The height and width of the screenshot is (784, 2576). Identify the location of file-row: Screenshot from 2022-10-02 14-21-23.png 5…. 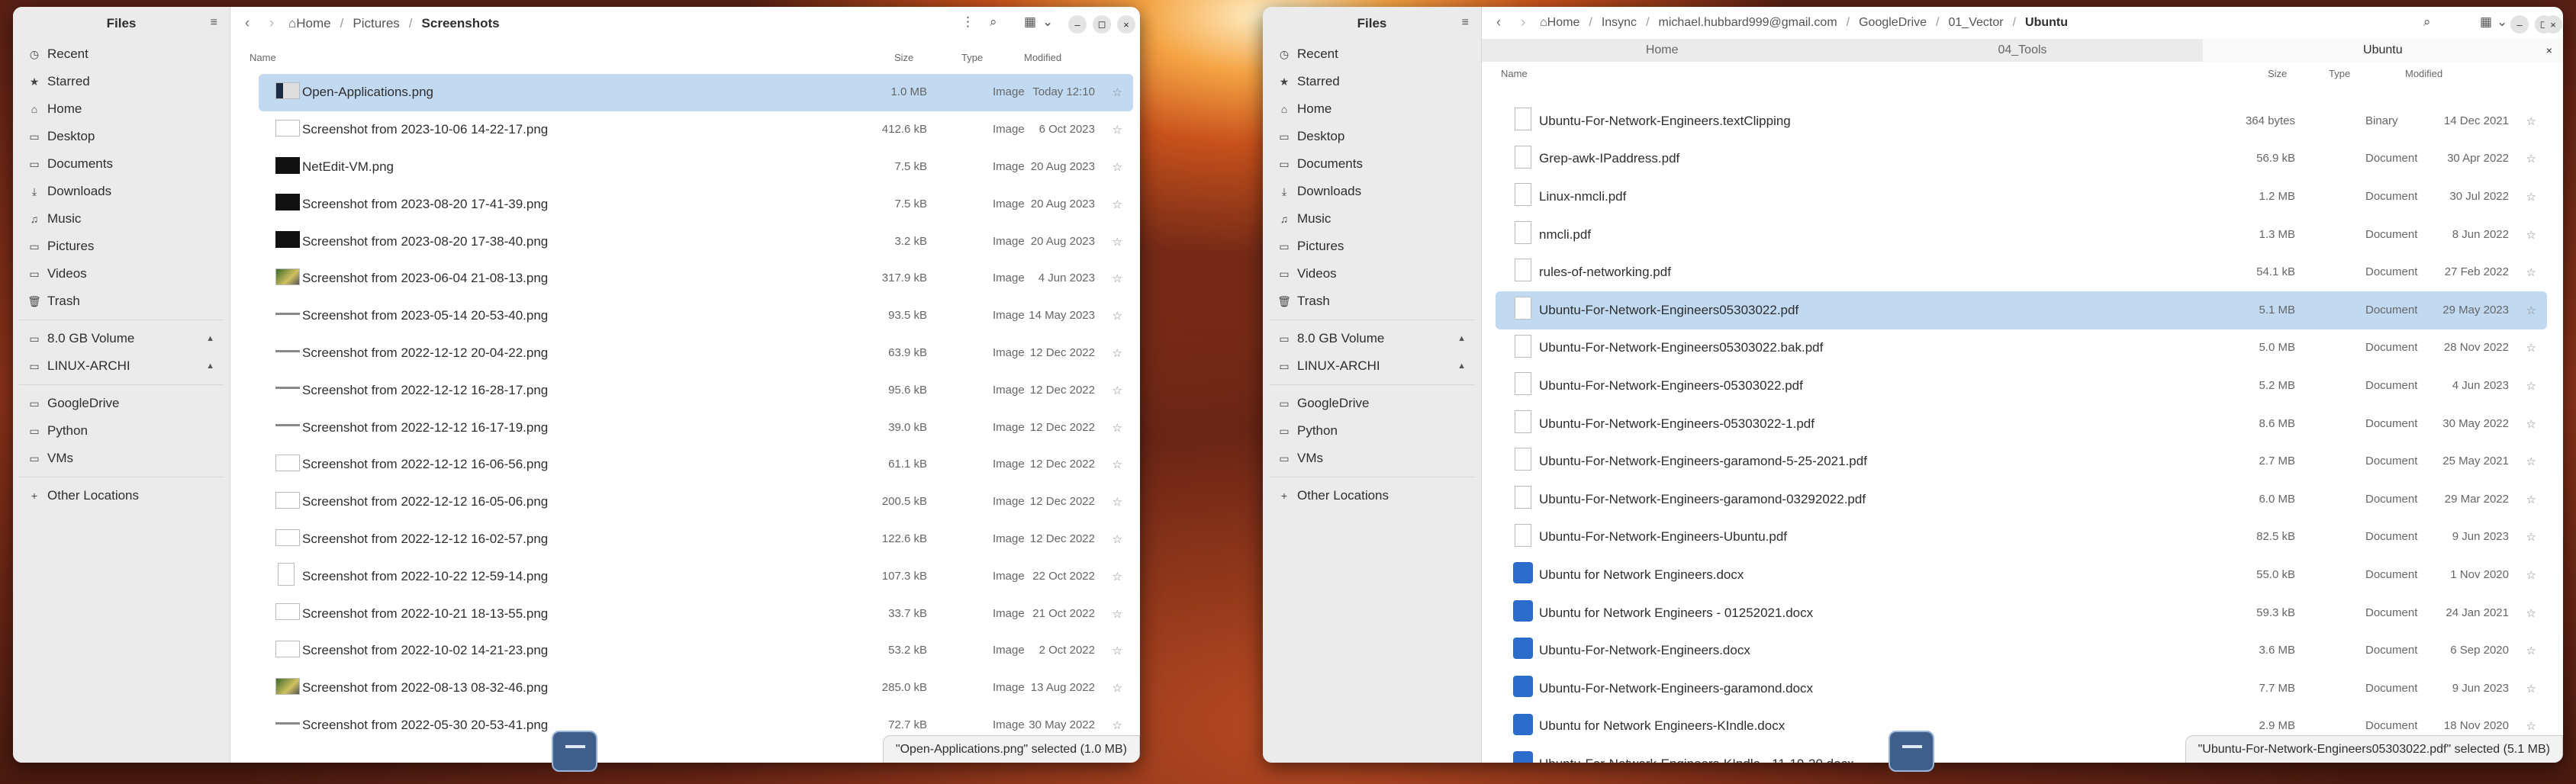
(696, 651).